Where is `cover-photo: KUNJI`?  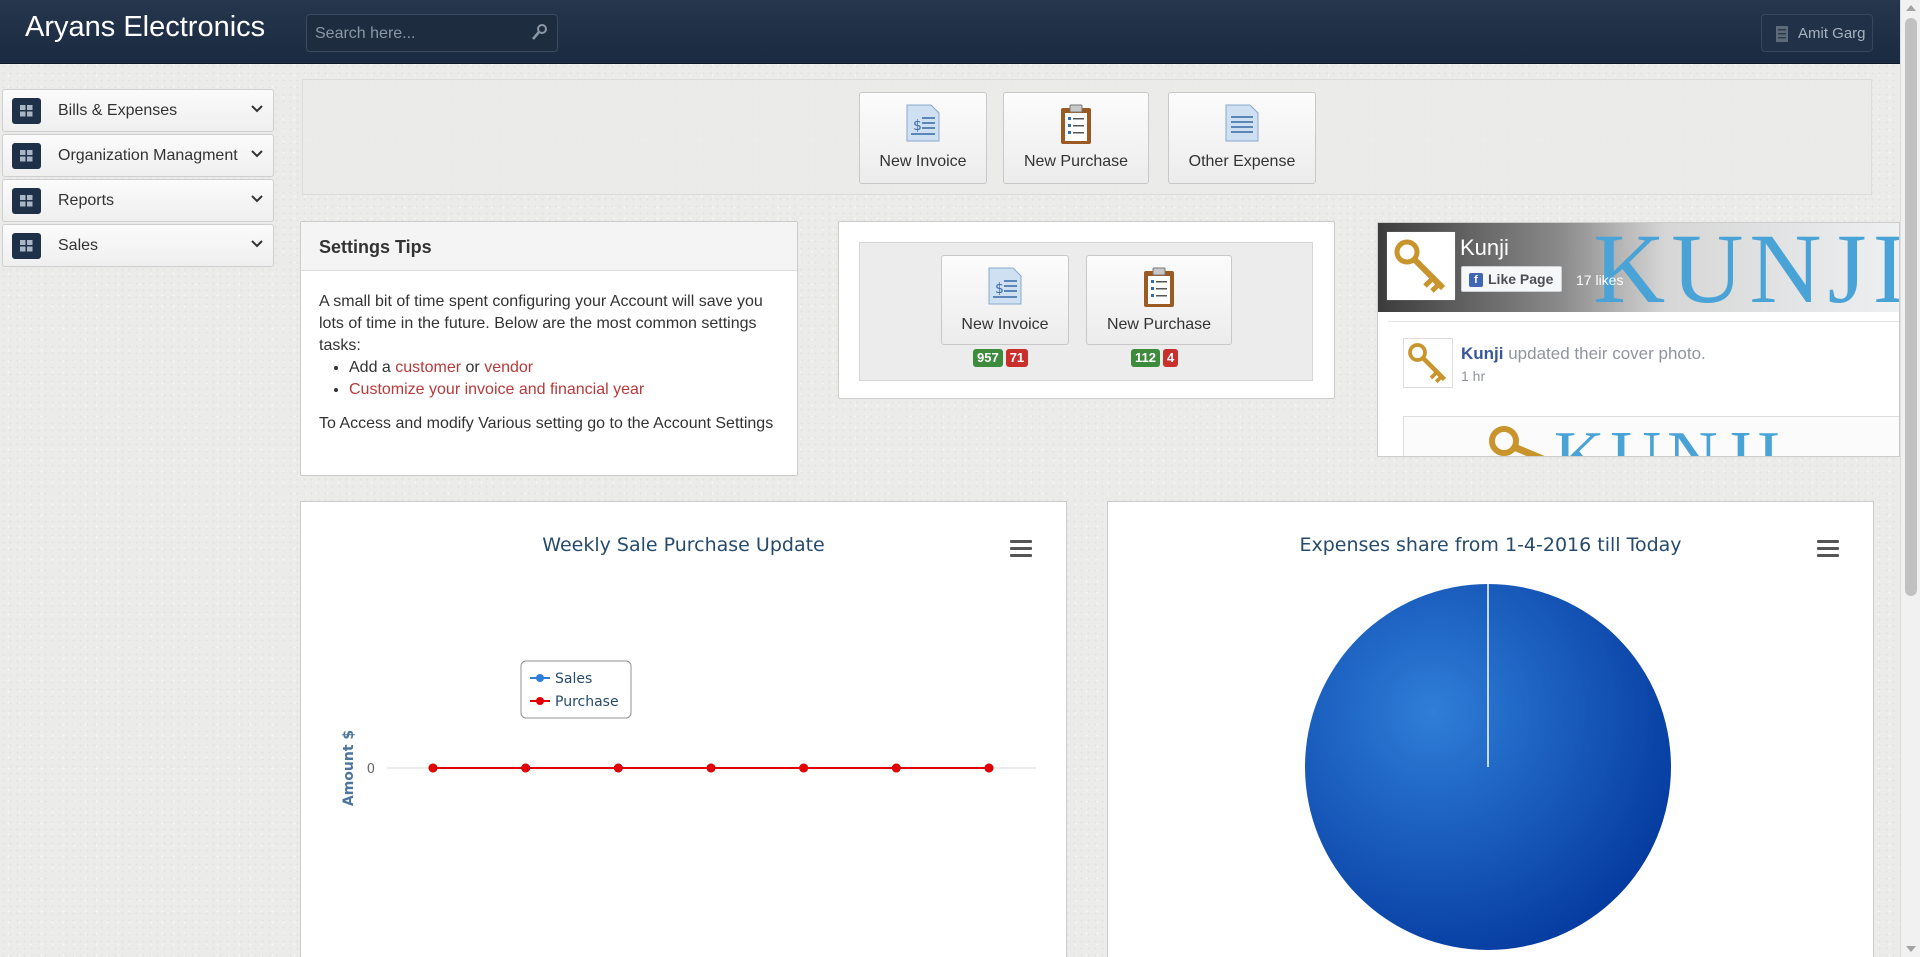
cover-photo: KUNJI is located at coordinates (1639, 267).